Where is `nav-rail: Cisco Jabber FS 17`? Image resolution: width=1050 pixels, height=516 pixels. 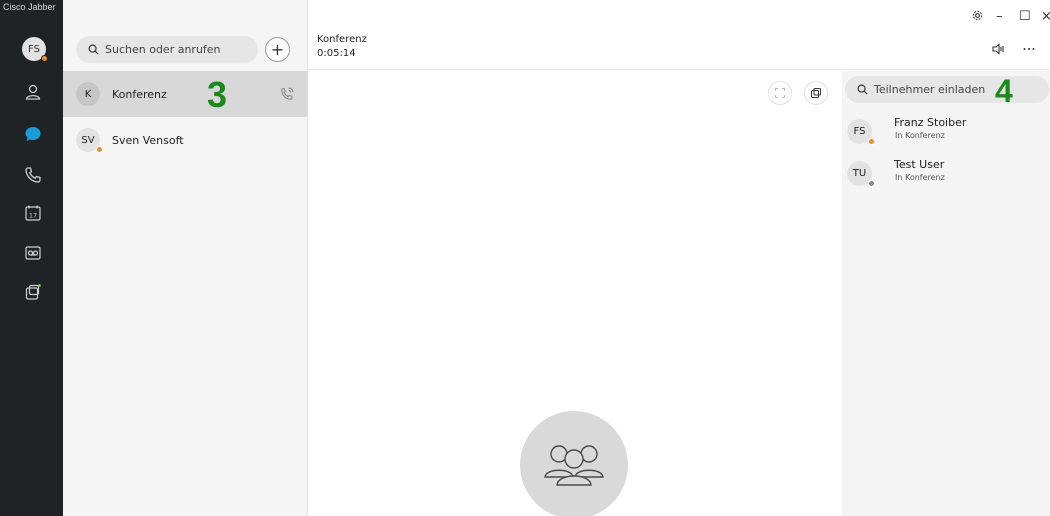
nav-rail: Cisco Jabber FS 17 is located at coordinates (31, 258).